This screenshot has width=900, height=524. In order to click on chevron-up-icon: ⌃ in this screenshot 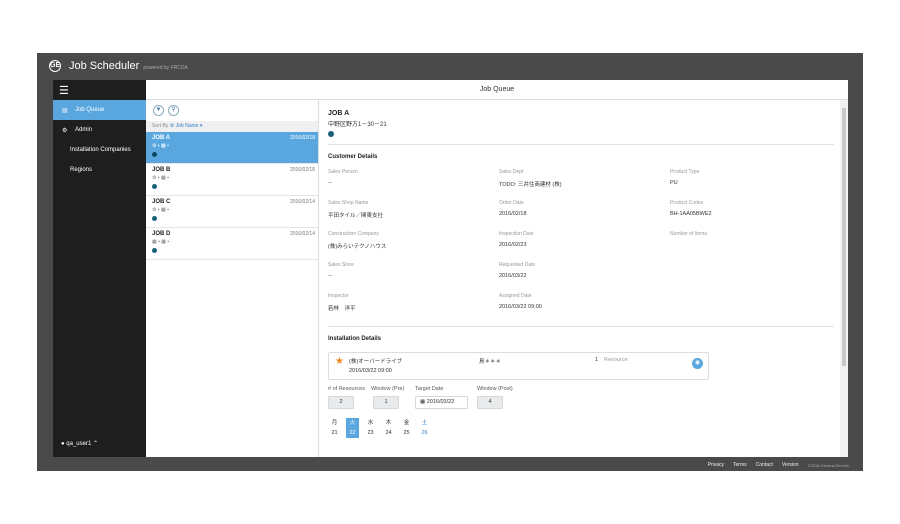, I will do `click(96, 444)`.